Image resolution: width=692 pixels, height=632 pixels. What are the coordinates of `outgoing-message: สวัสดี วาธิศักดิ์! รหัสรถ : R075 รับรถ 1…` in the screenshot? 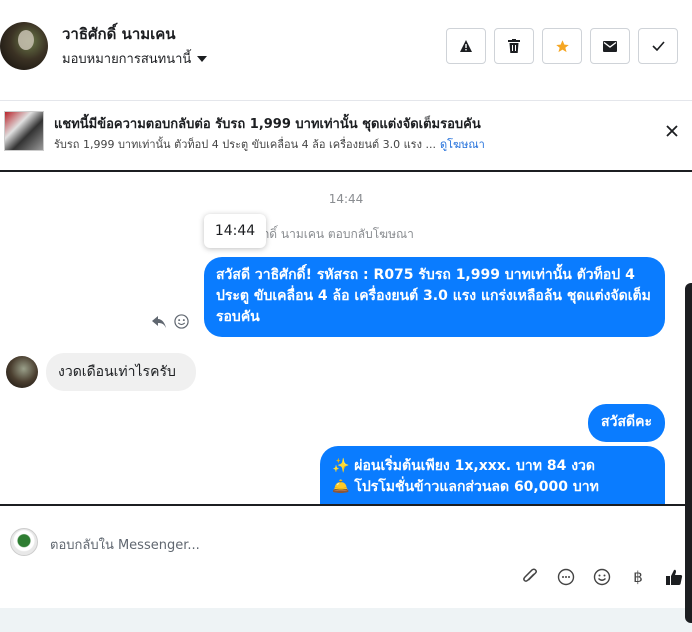 It's located at (434, 297).